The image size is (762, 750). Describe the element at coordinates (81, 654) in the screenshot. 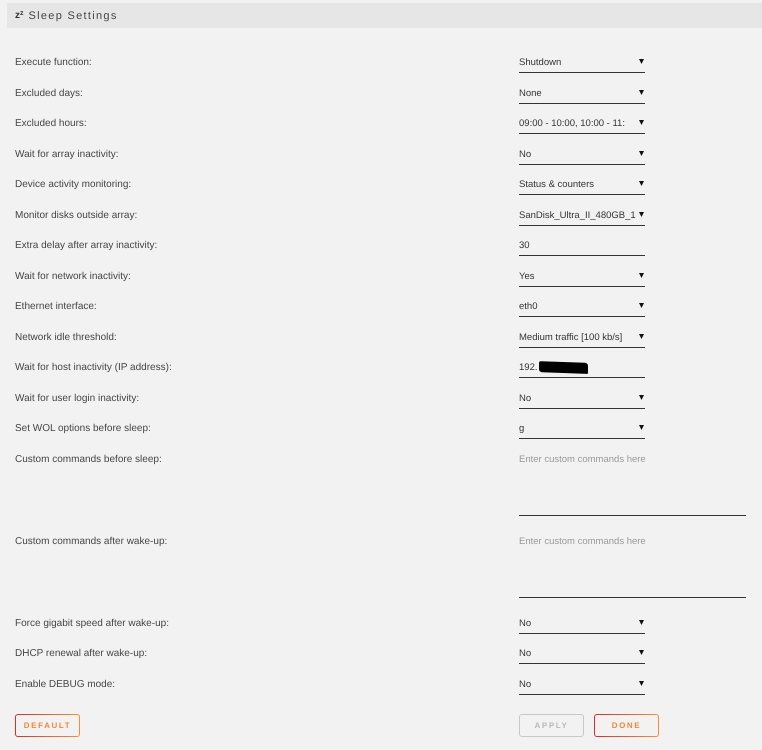

I see `setting-label: DHCP renewal after wake-up:` at that location.